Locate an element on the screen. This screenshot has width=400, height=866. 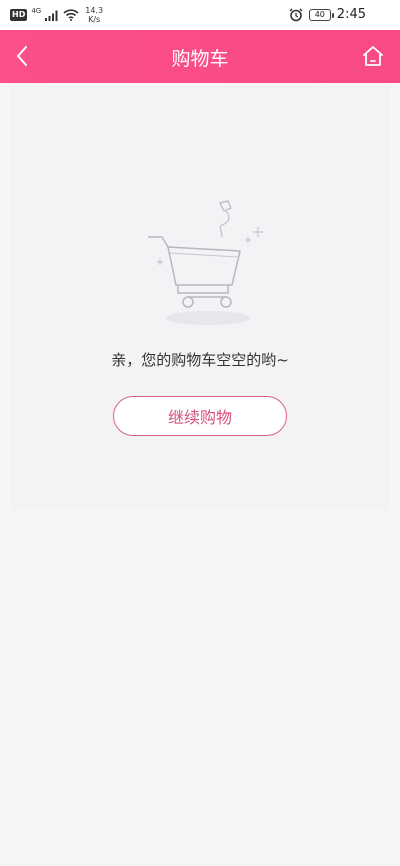
status-bar: HD 4G 14.3 K/s 40 2:45 is located at coordinates (200, 15).